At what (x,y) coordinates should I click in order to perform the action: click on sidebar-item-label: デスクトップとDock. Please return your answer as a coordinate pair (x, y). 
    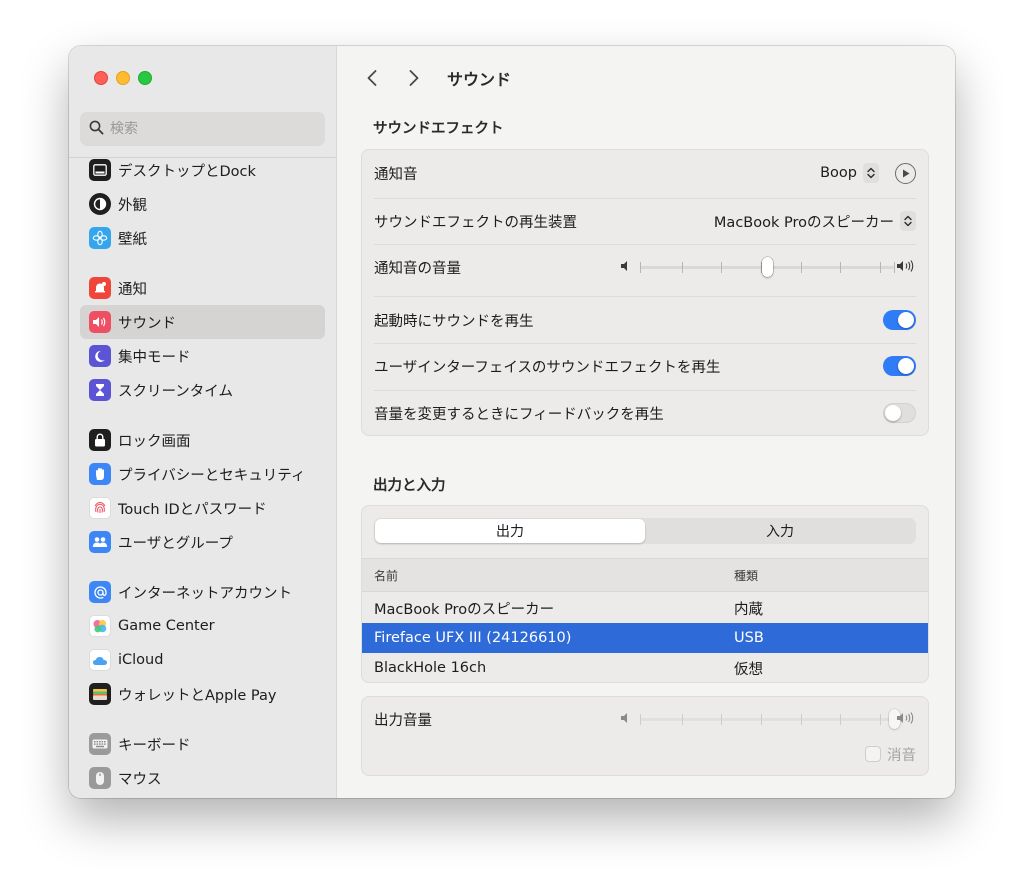
    Looking at the image, I should click on (187, 171).